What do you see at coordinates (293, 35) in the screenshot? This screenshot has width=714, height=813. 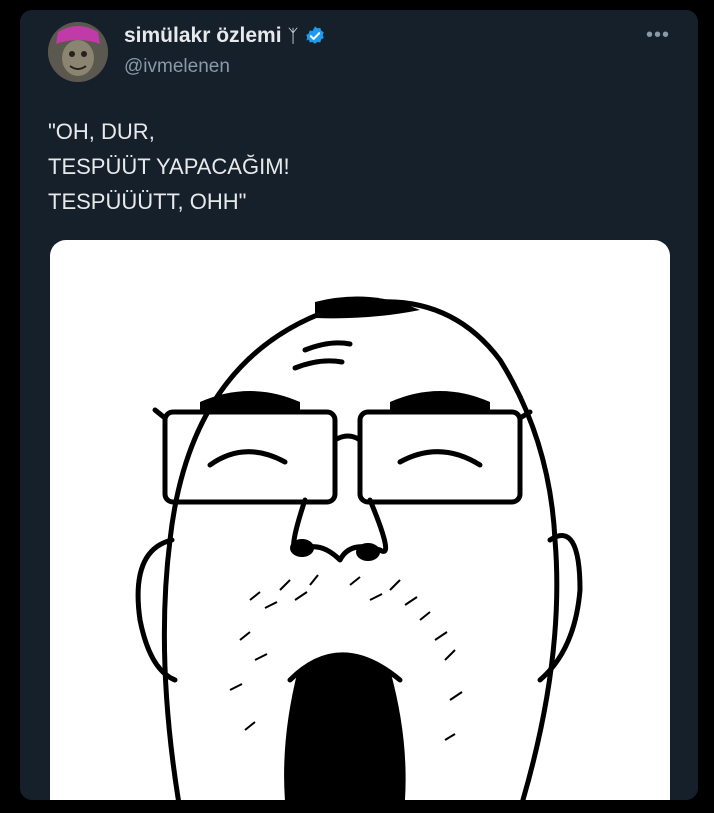 I see `name-emoji: ᛉ` at bounding box center [293, 35].